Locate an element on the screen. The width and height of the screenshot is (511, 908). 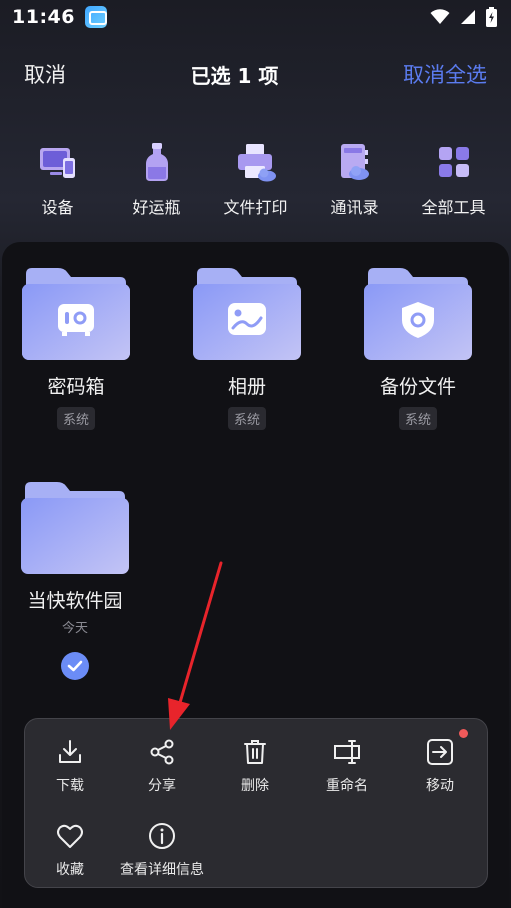
signal-icon is located at coordinates (468, 17).